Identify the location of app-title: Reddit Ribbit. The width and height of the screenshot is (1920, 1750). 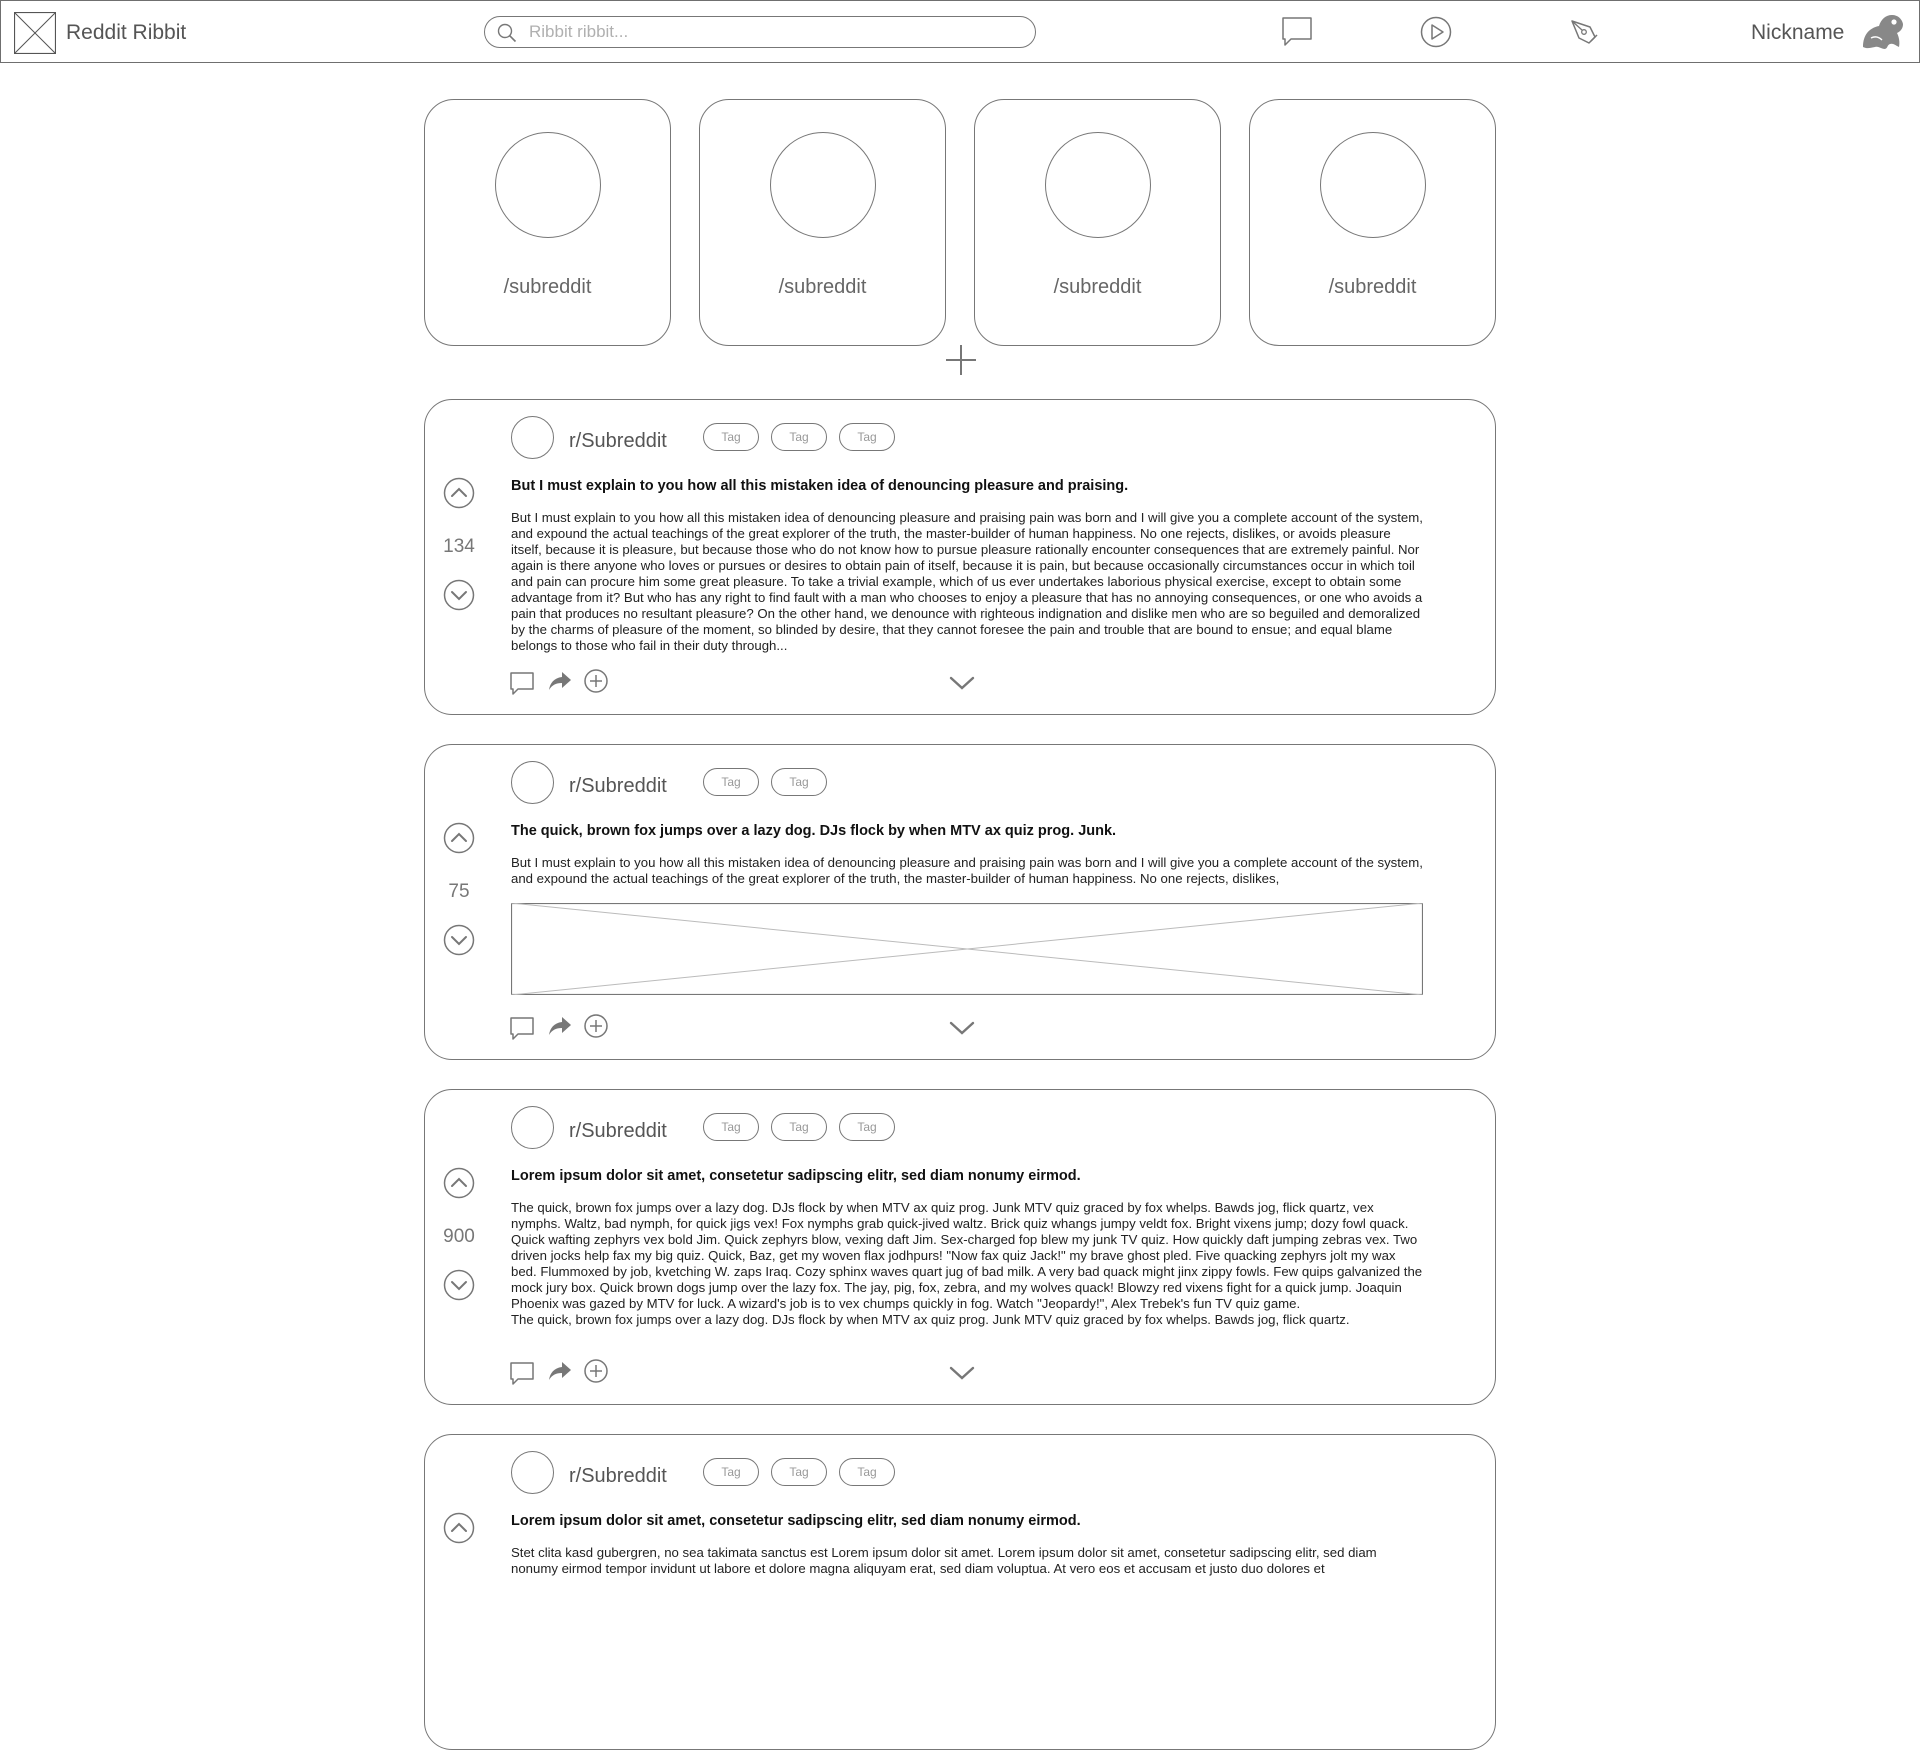
(126, 33).